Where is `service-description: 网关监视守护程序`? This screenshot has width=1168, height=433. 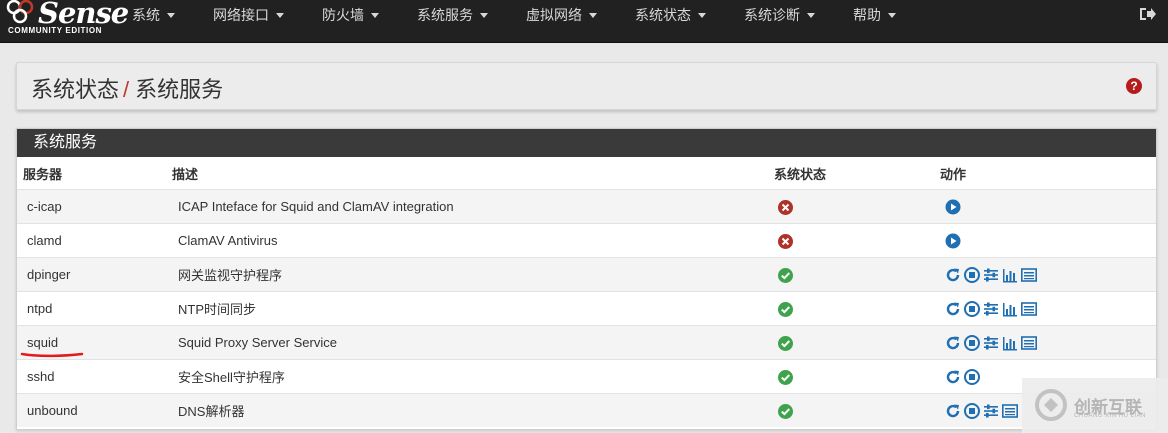
service-description: 网关监视守护程序 is located at coordinates (470, 274).